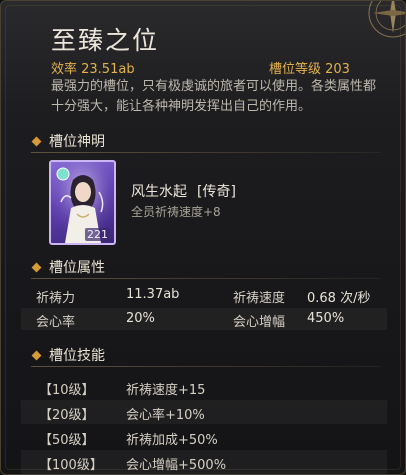 This screenshot has height=475, width=406. I want to click on attr-row: 会心率 20% 会心增幅 450%, so click(204, 319).